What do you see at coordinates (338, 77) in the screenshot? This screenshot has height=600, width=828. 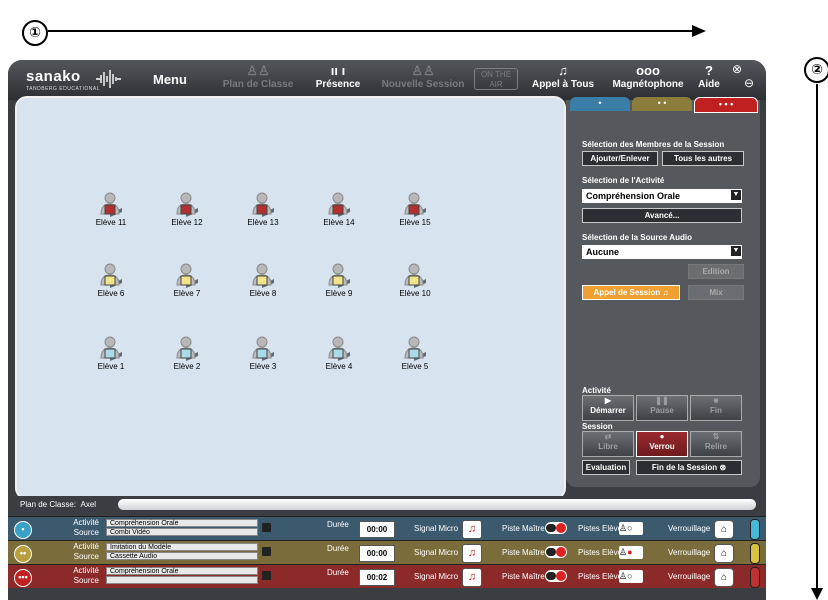 I see `attendance-button: ıı ı Présence` at bounding box center [338, 77].